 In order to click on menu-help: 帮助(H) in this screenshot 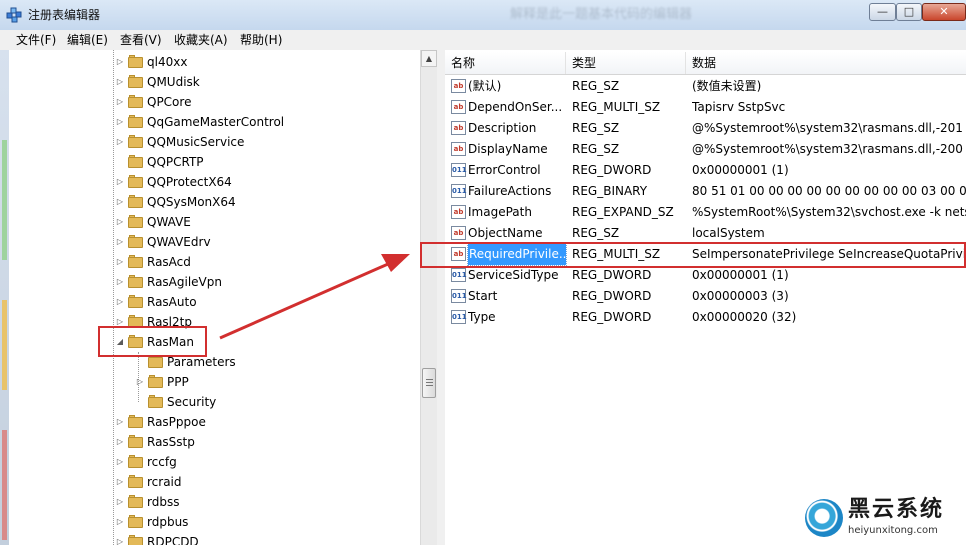, I will do `click(261, 40)`.